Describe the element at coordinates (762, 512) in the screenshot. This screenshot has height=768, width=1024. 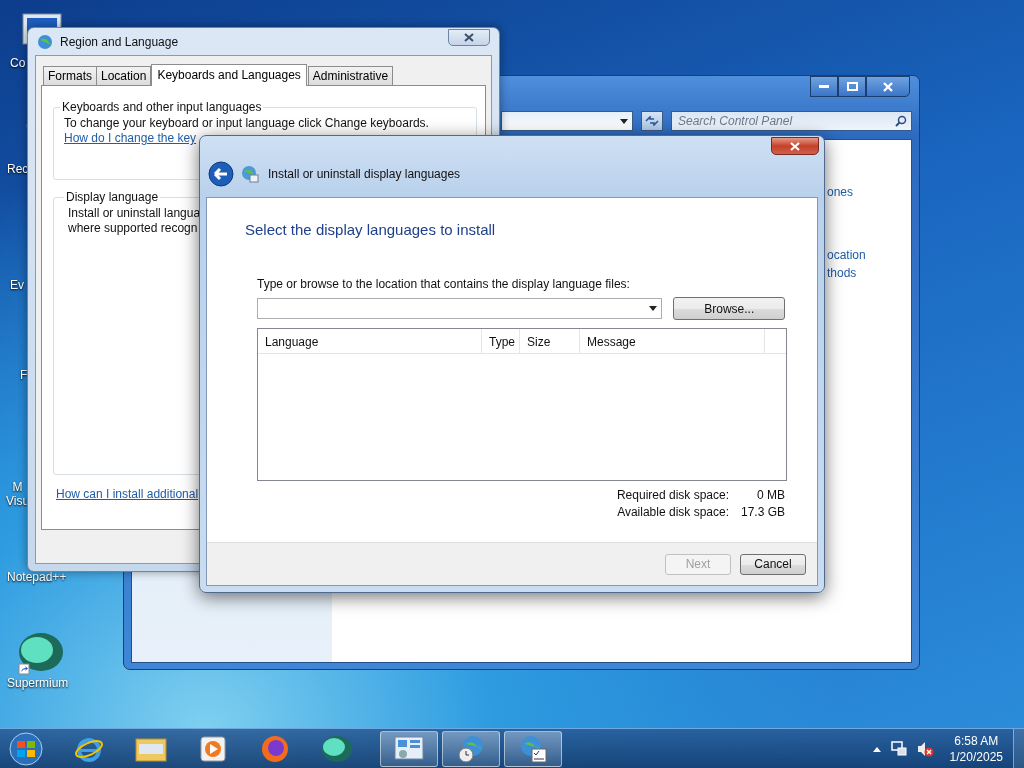
I see `disk-space-value: 17.3 GB` at that location.